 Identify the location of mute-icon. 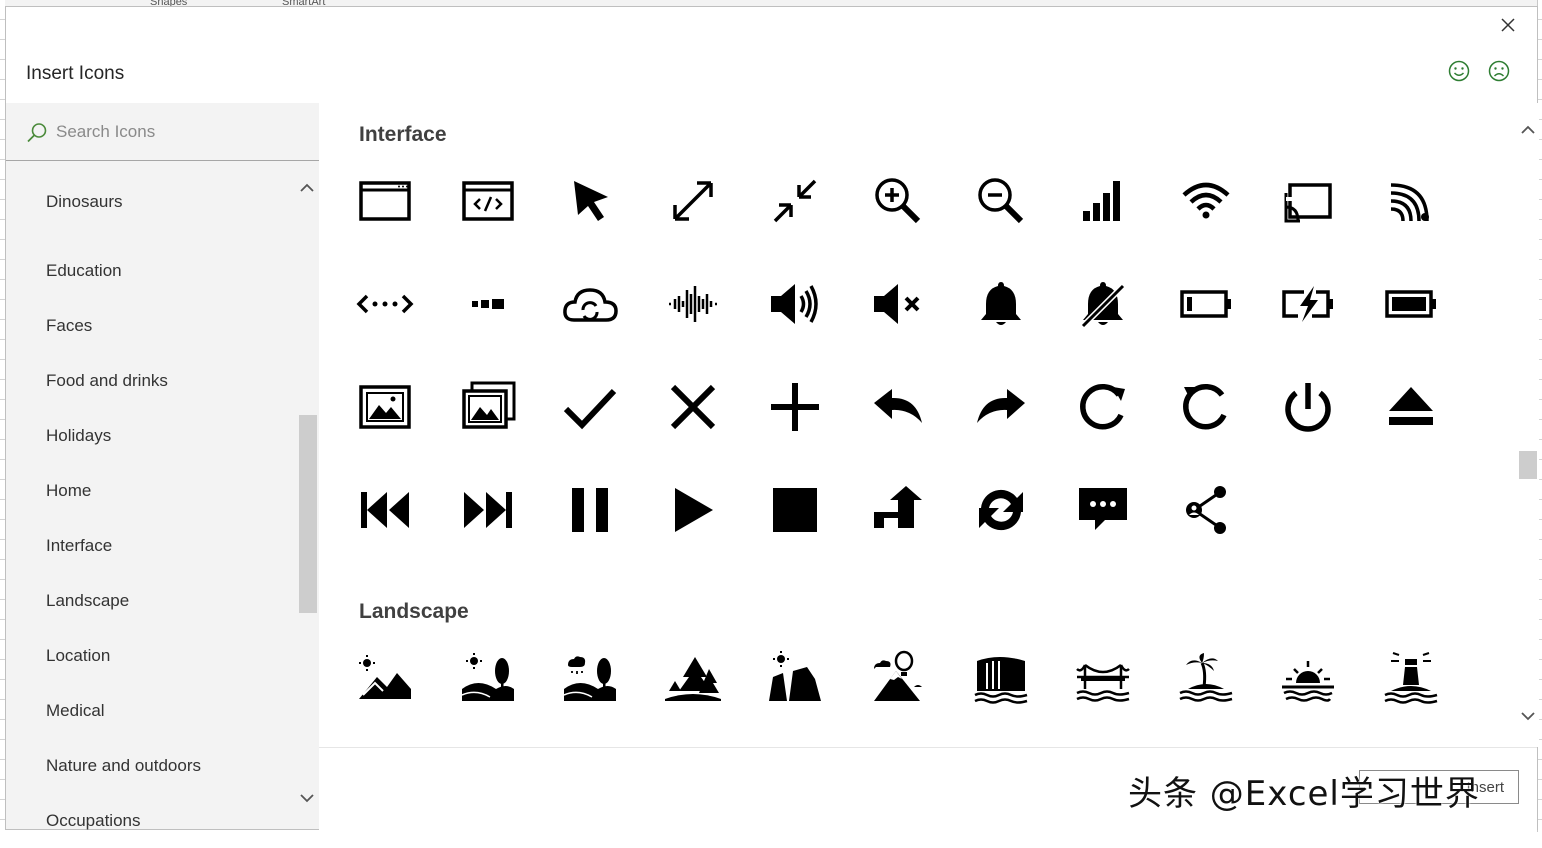
(897, 304).